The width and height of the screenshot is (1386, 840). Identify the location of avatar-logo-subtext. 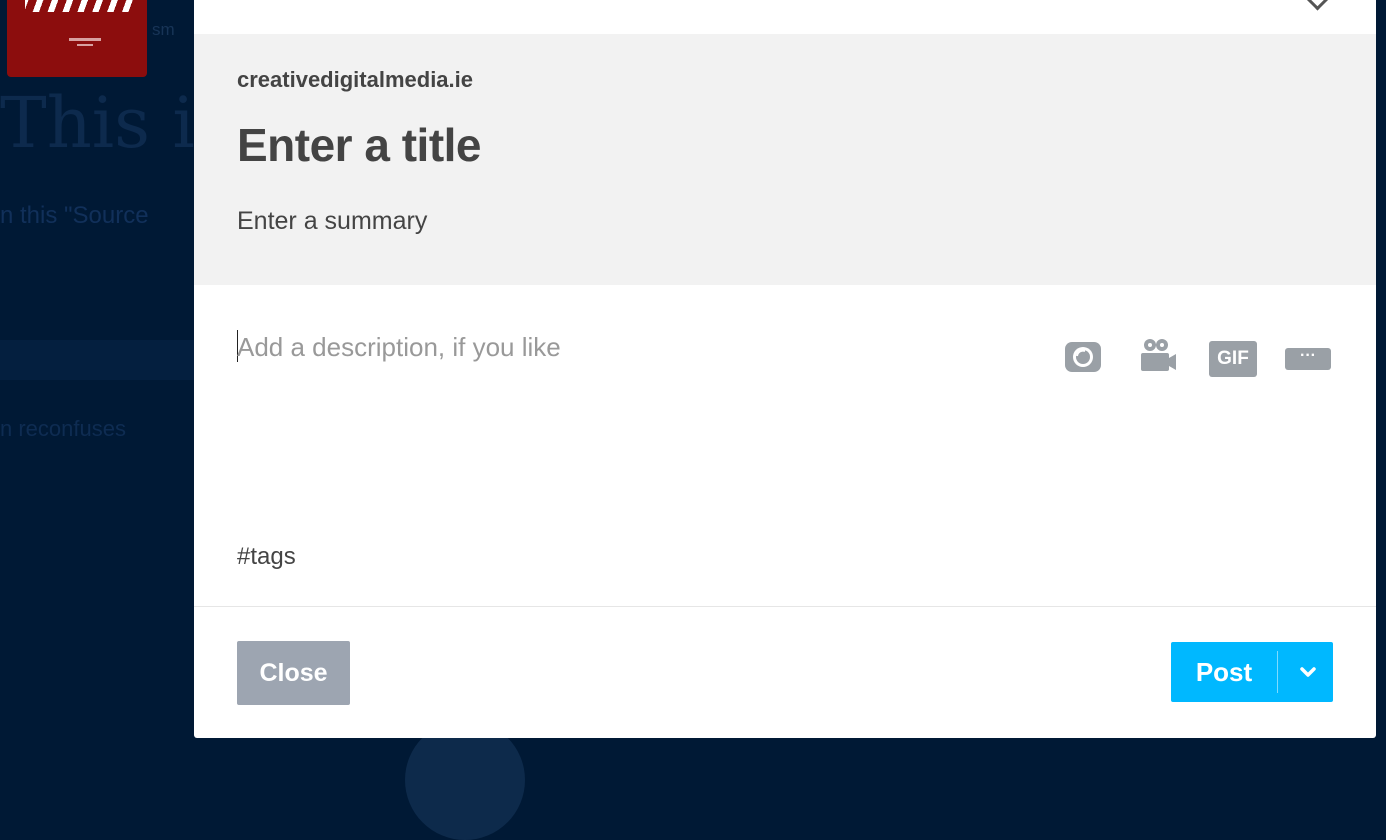
(85, 45).